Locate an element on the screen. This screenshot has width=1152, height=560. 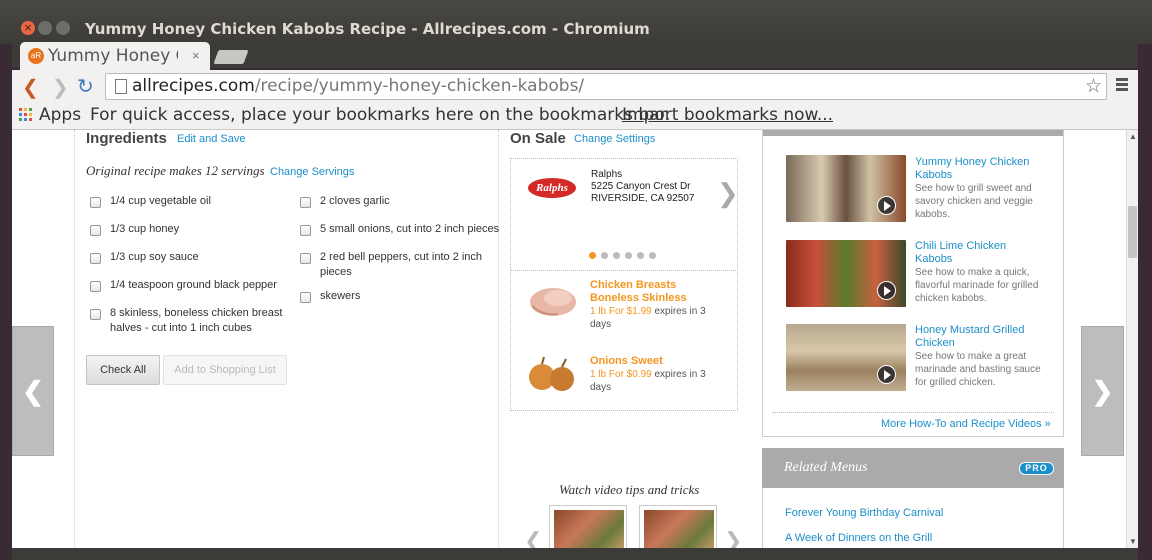
product-price: 1 lb For $1.99 expires in 3 days is located at coordinates (650, 318).